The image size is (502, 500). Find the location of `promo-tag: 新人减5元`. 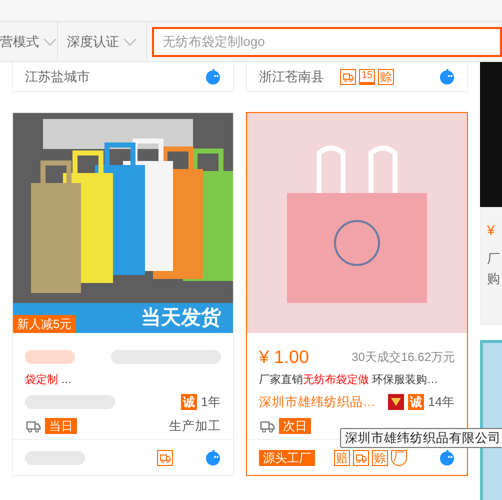

promo-tag: 新人减5元 is located at coordinates (44, 324).